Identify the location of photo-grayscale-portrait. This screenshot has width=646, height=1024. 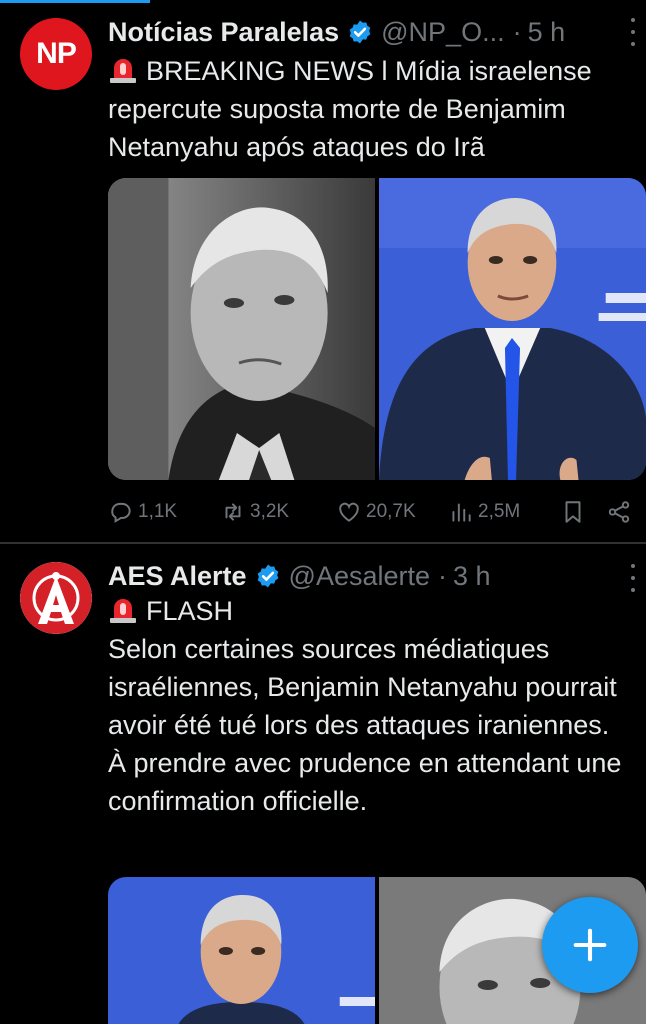
(241, 329).